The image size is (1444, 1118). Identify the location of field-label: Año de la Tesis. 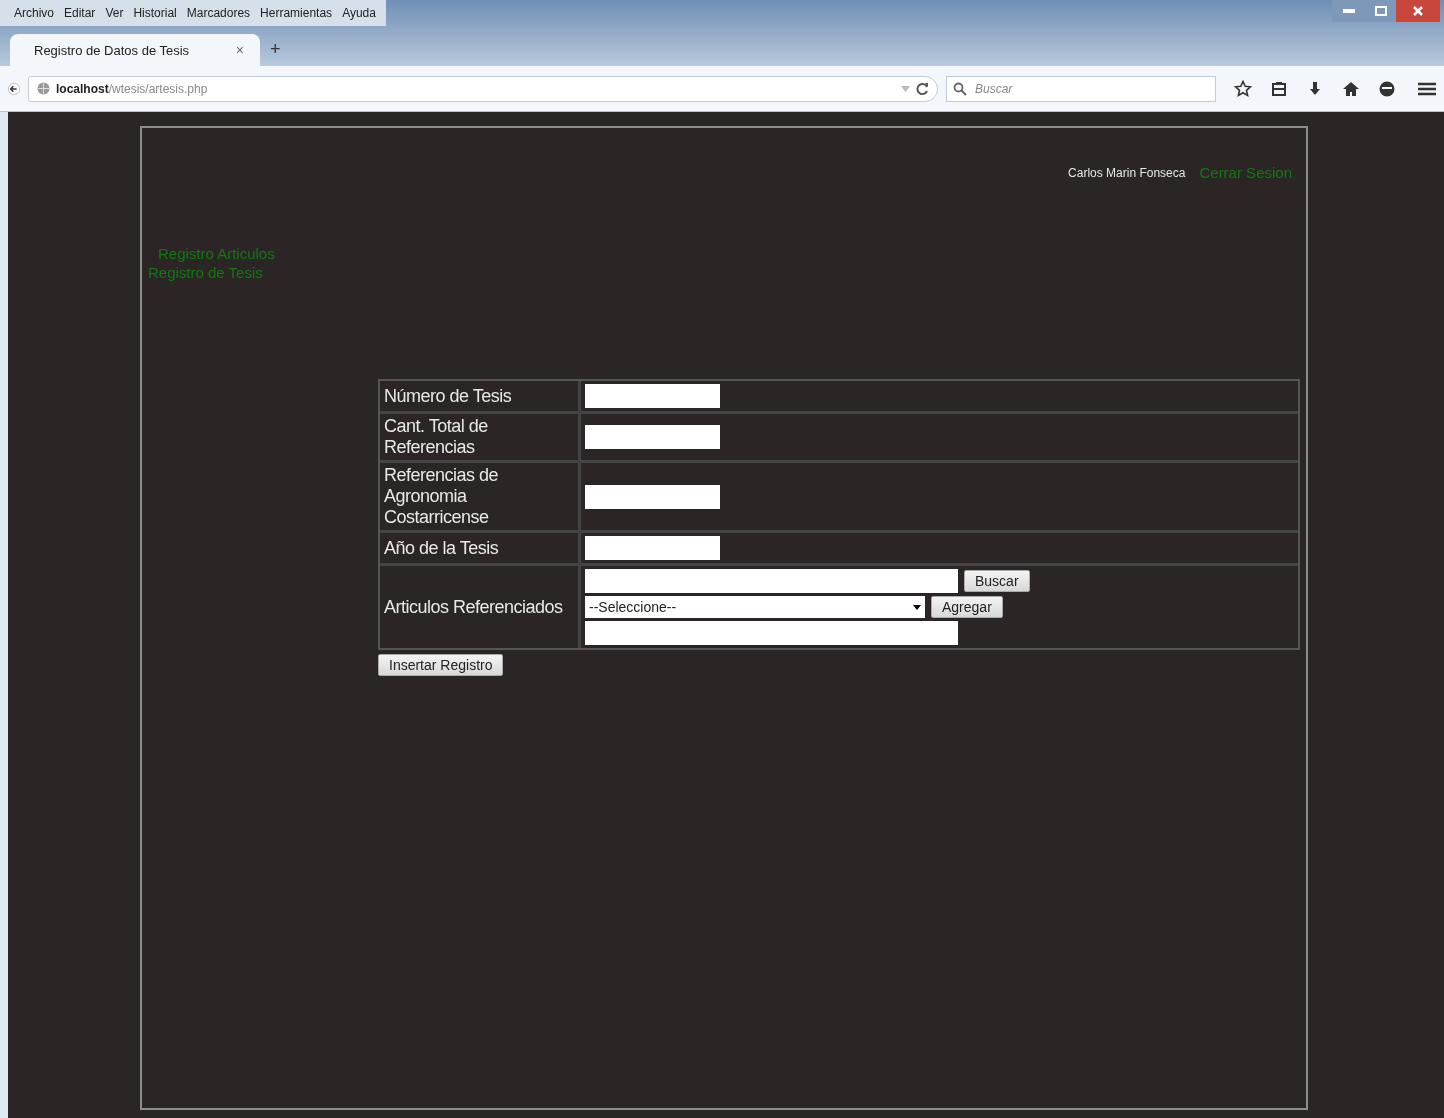
(479, 548).